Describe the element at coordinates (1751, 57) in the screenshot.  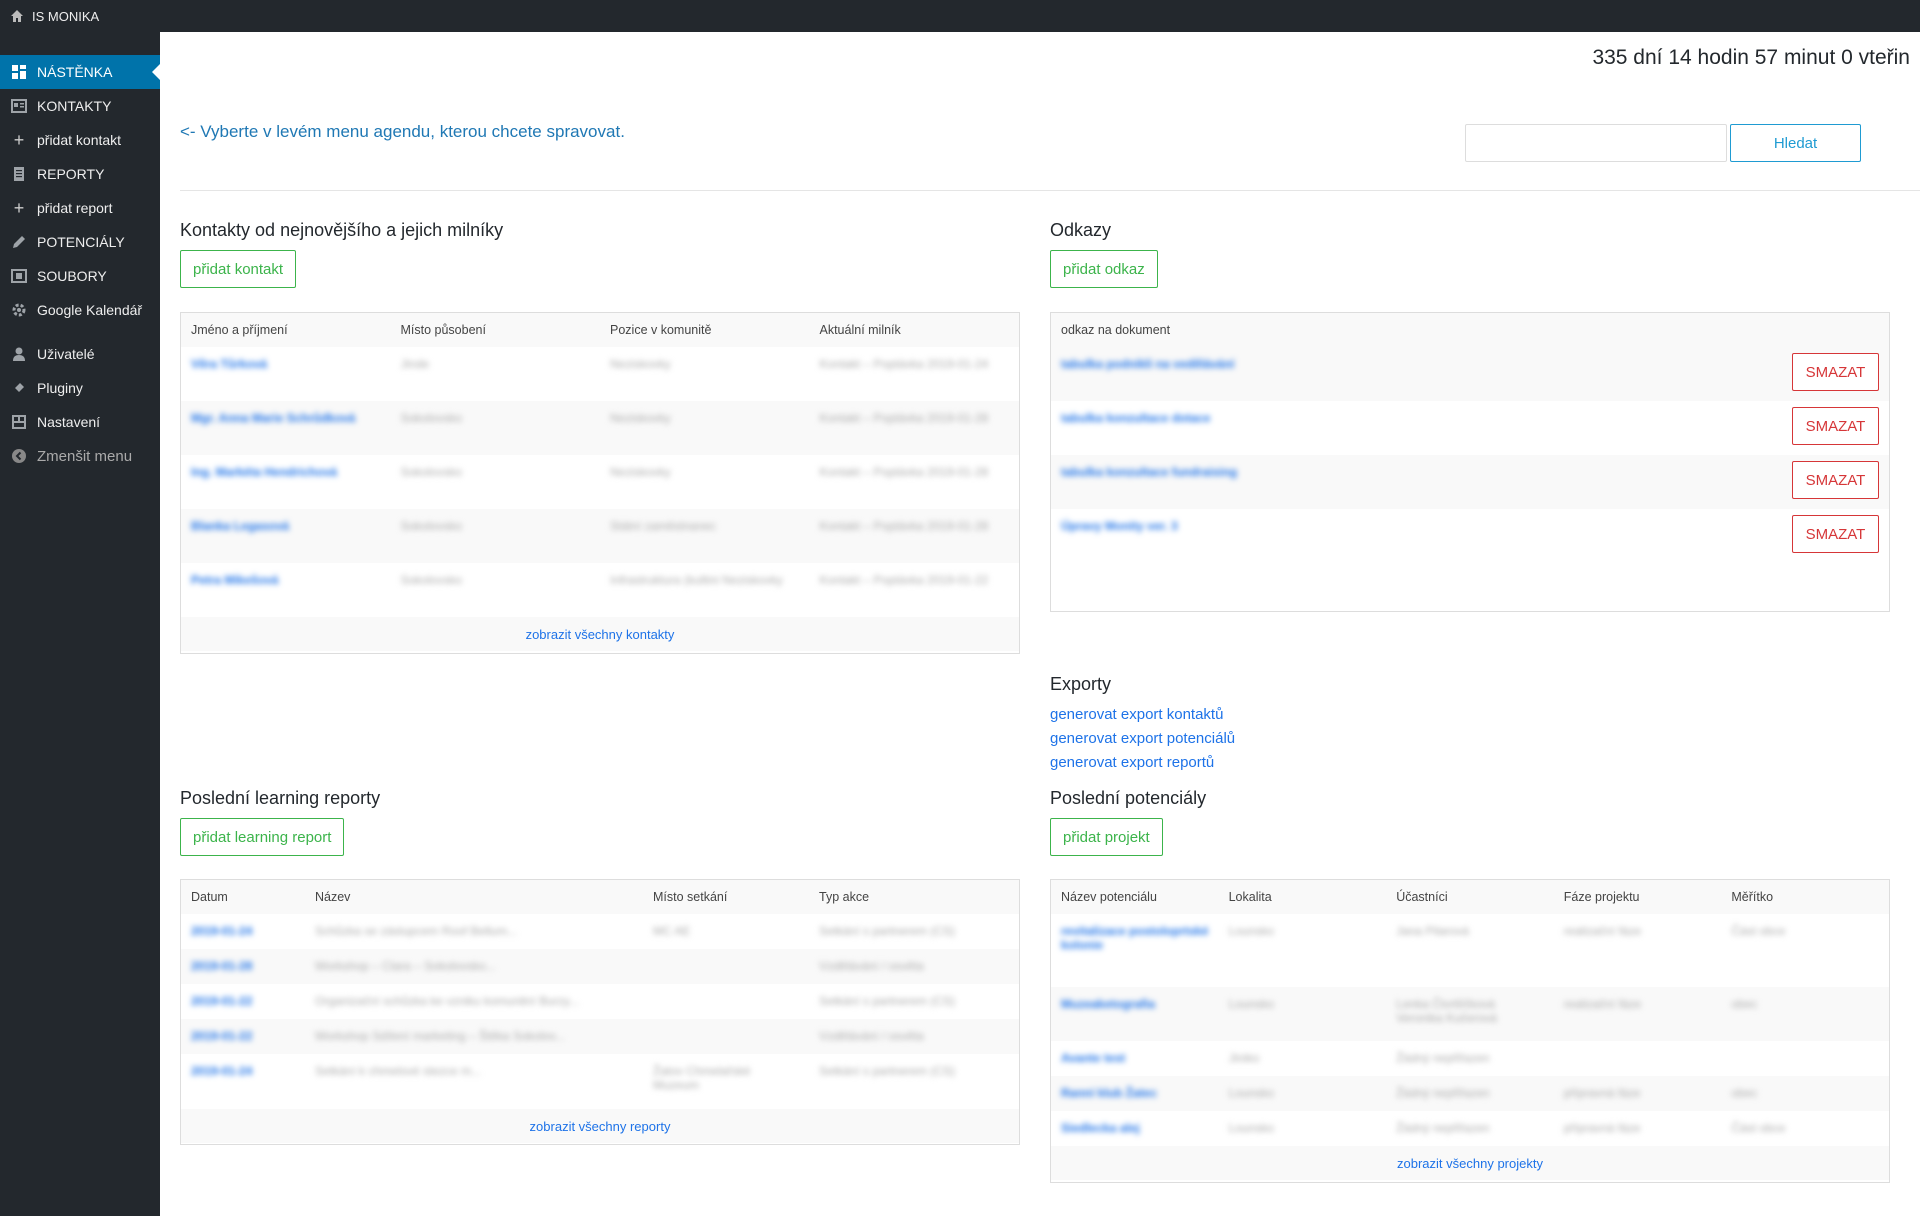
I see `countdown-timer: 335 dní 14 hodin 57 minut 0 vteřin` at that location.